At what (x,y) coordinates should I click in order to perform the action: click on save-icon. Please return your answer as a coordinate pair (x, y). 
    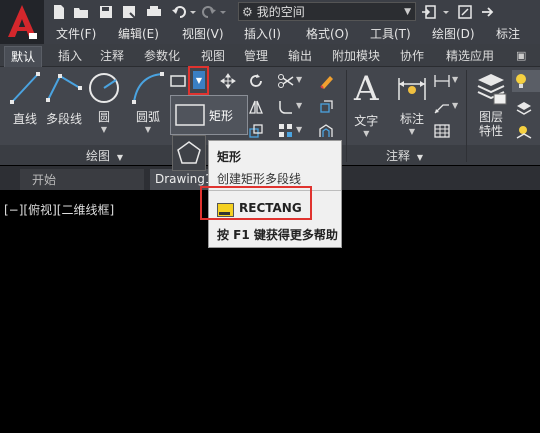
    Looking at the image, I should click on (106, 12).